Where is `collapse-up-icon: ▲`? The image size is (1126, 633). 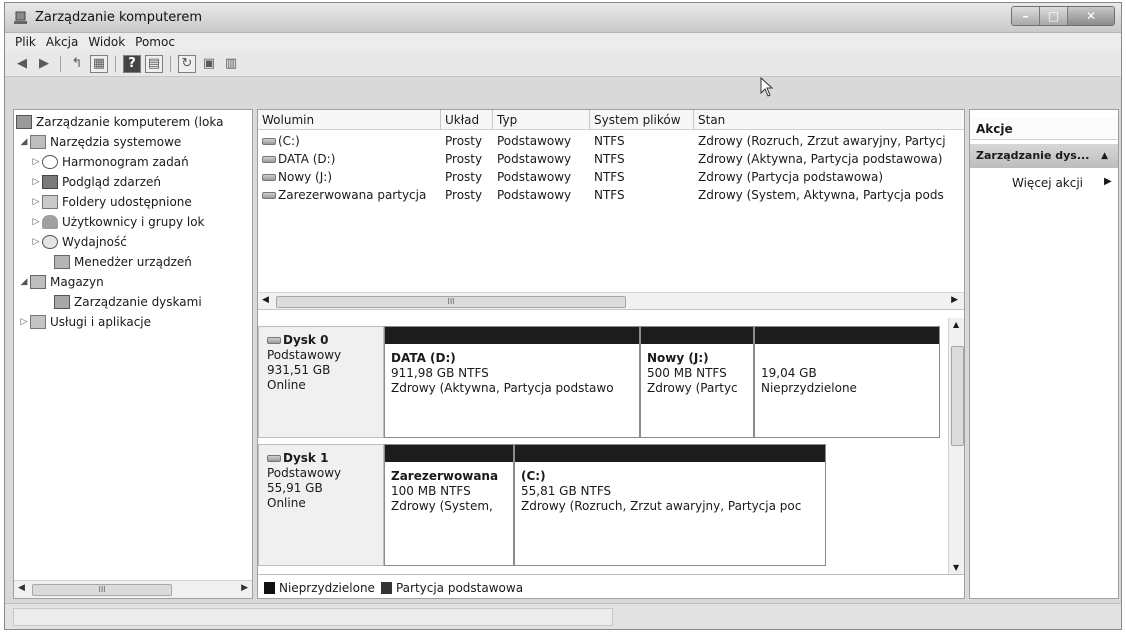 collapse-up-icon: ▲ is located at coordinates (1104, 156).